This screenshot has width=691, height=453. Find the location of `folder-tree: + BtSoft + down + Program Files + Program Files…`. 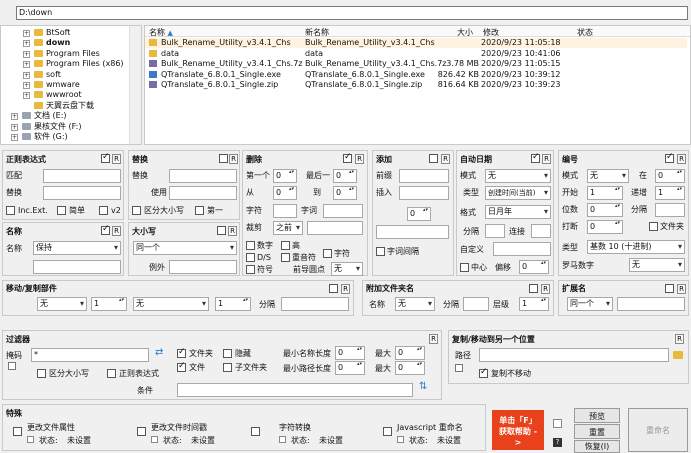

folder-tree: + BtSoft + down + Program Files + Program Files… is located at coordinates (71, 85).